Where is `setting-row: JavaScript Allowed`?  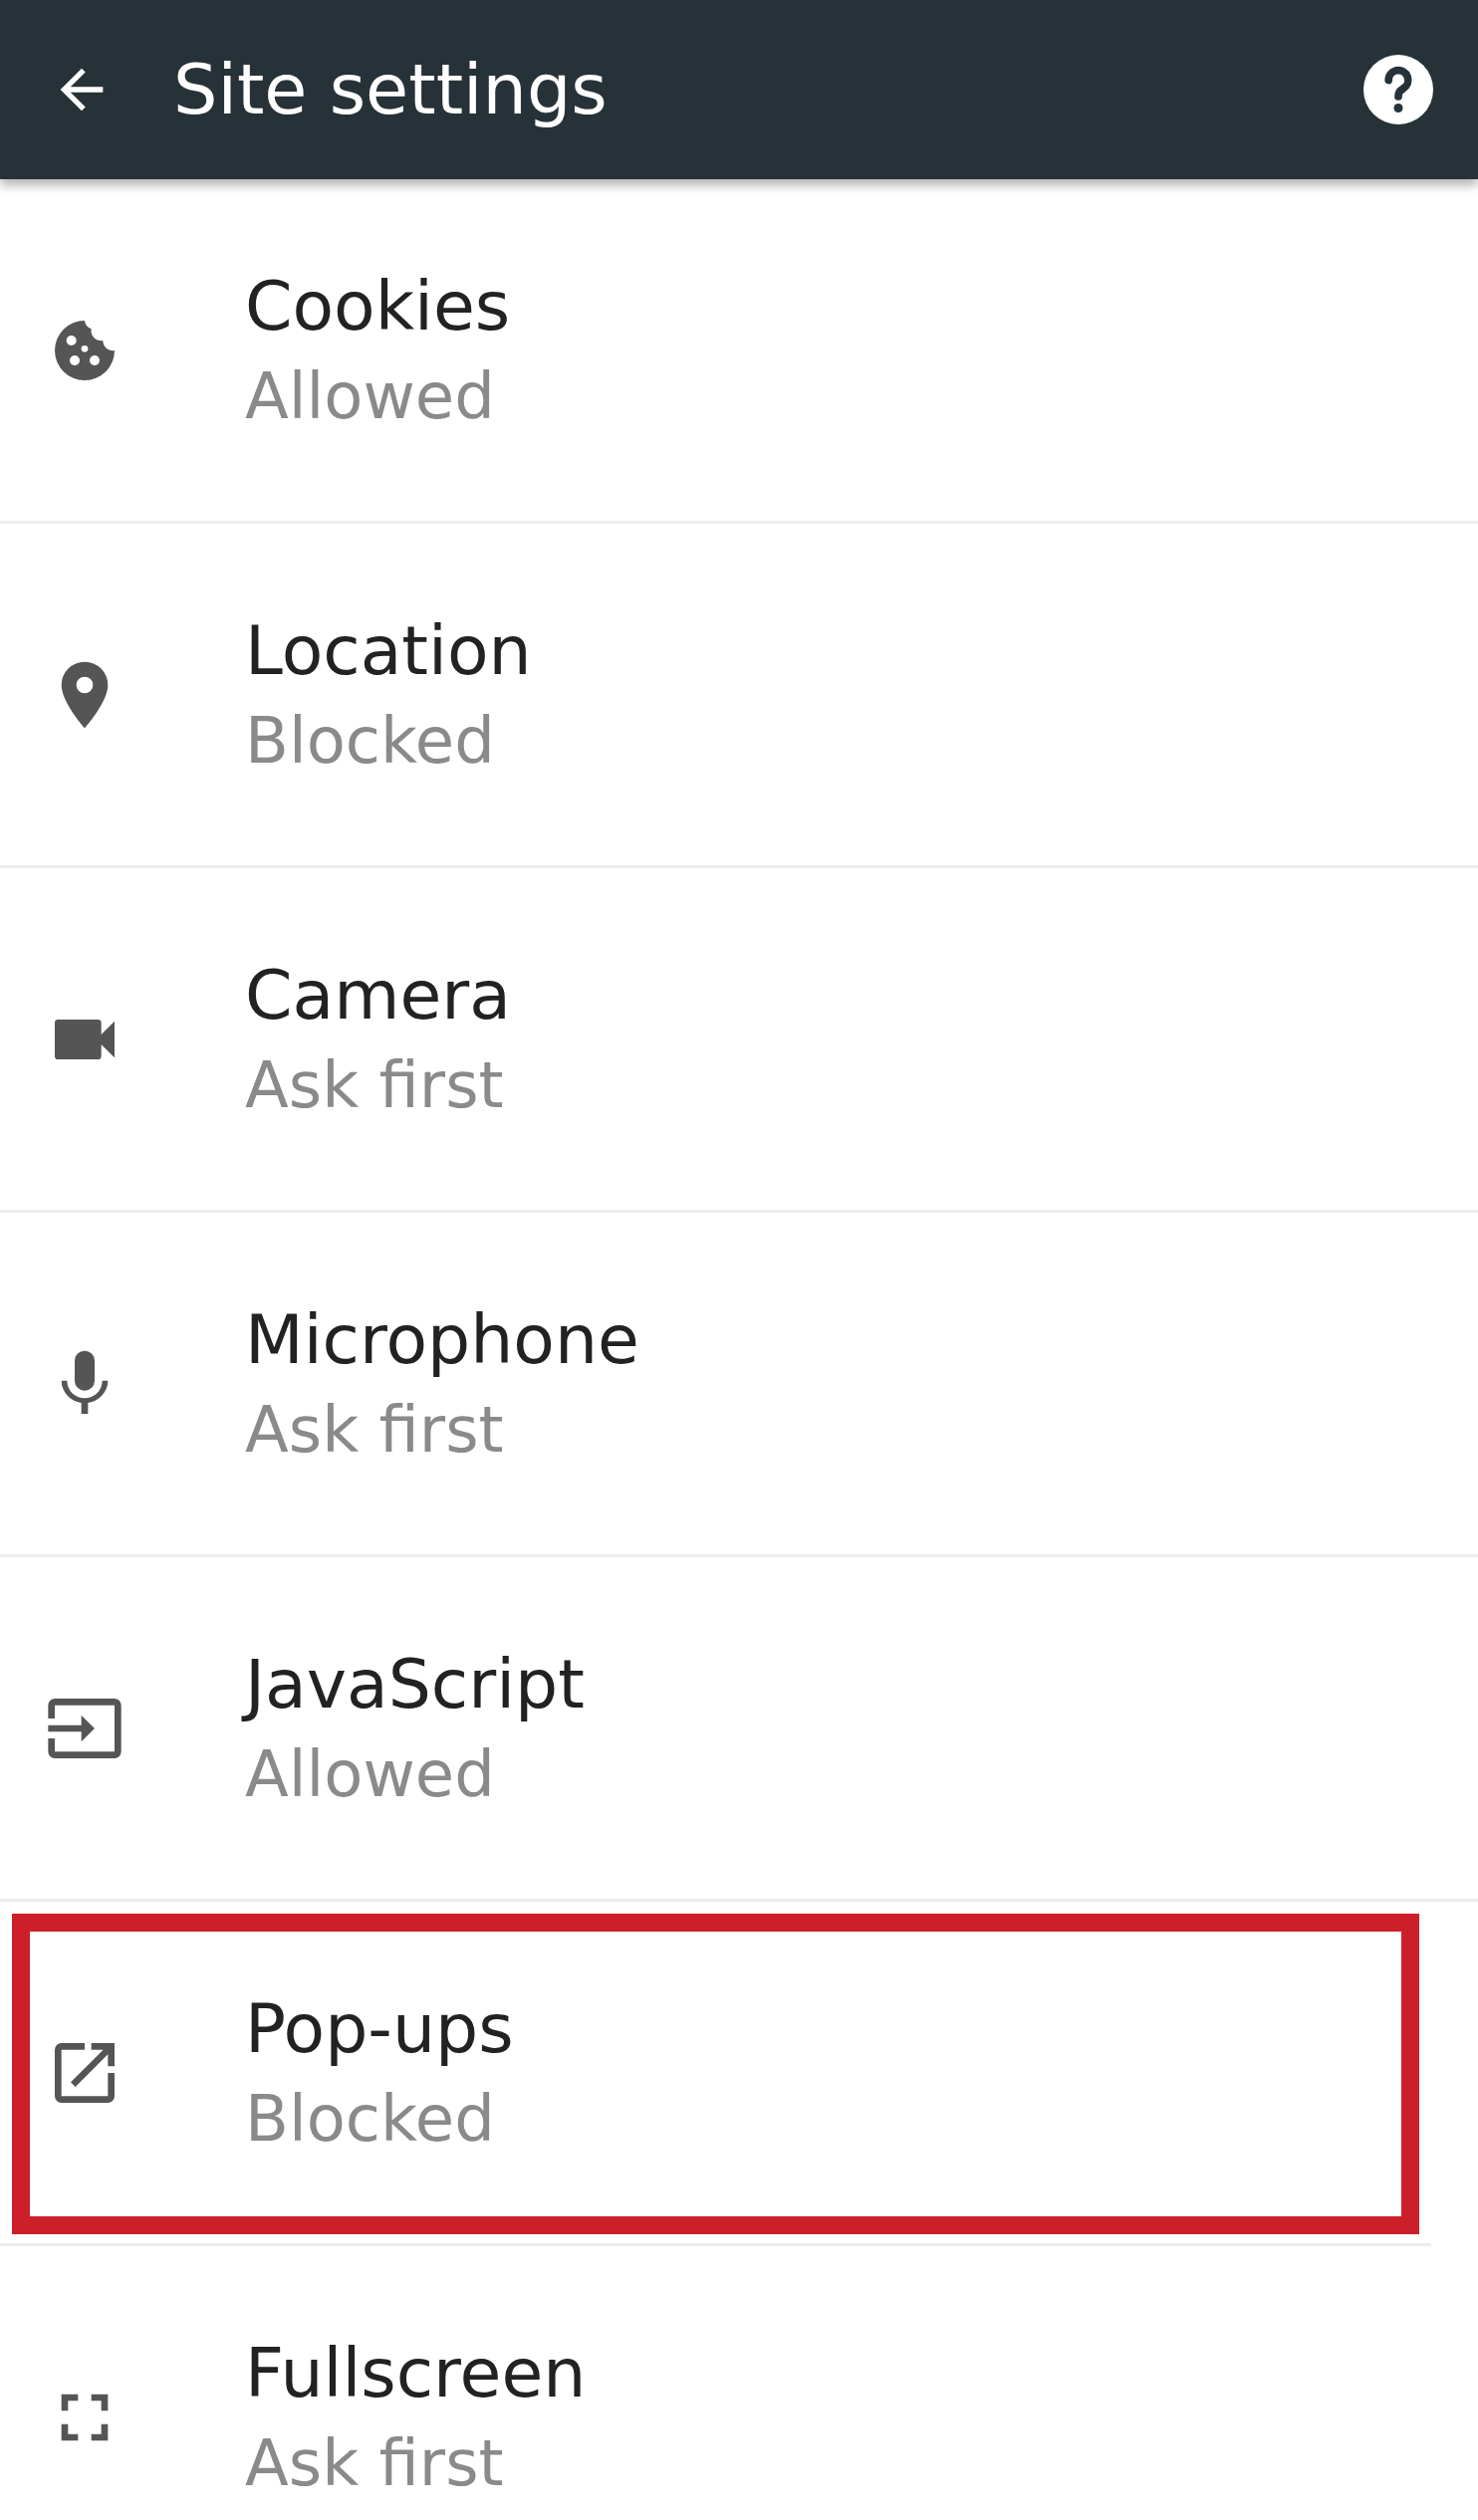 setting-row: JavaScript Allowed is located at coordinates (739, 1729).